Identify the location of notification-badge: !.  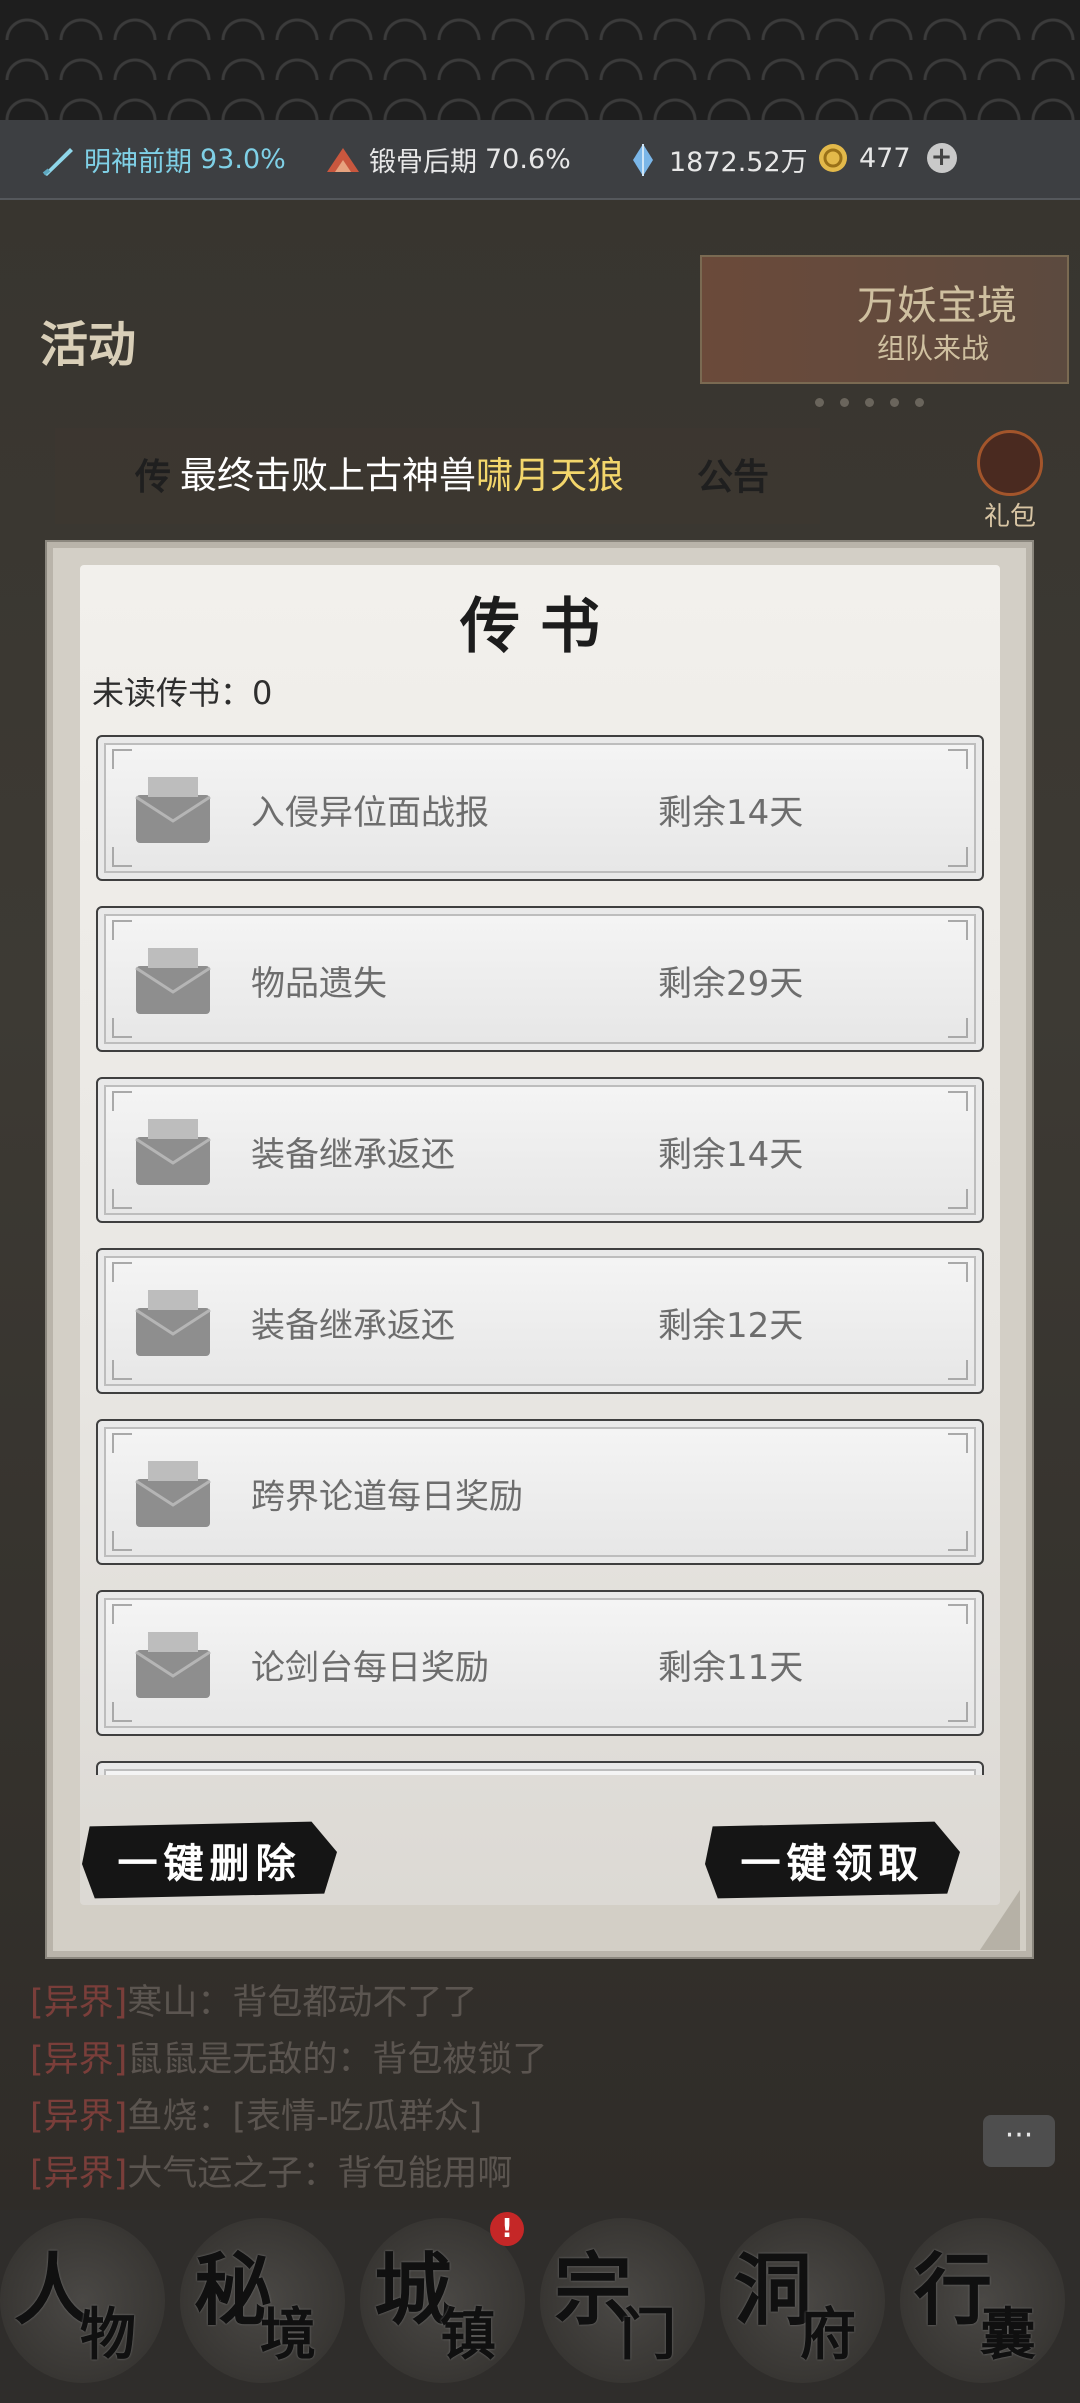
(507, 2229).